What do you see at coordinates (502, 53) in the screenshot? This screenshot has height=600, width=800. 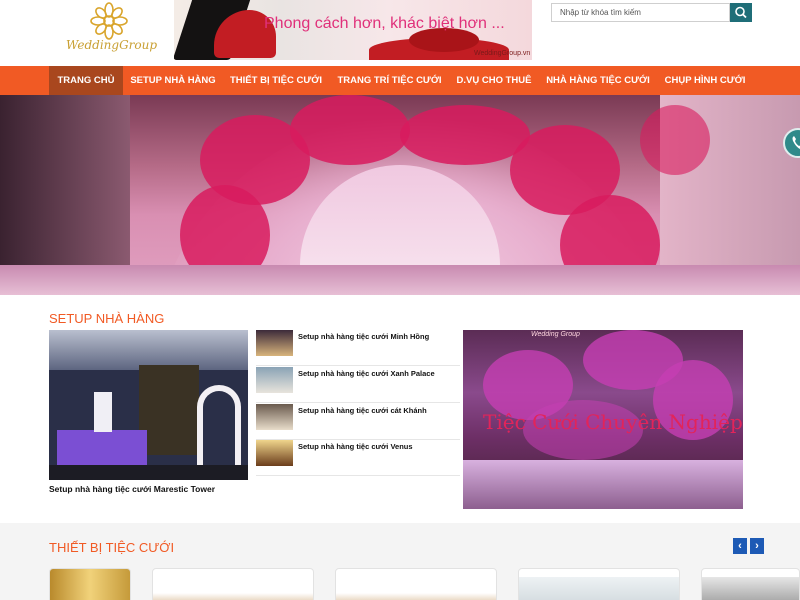 I see `banner-watermark: WeddingGroup.vn` at bounding box center [502, 53].